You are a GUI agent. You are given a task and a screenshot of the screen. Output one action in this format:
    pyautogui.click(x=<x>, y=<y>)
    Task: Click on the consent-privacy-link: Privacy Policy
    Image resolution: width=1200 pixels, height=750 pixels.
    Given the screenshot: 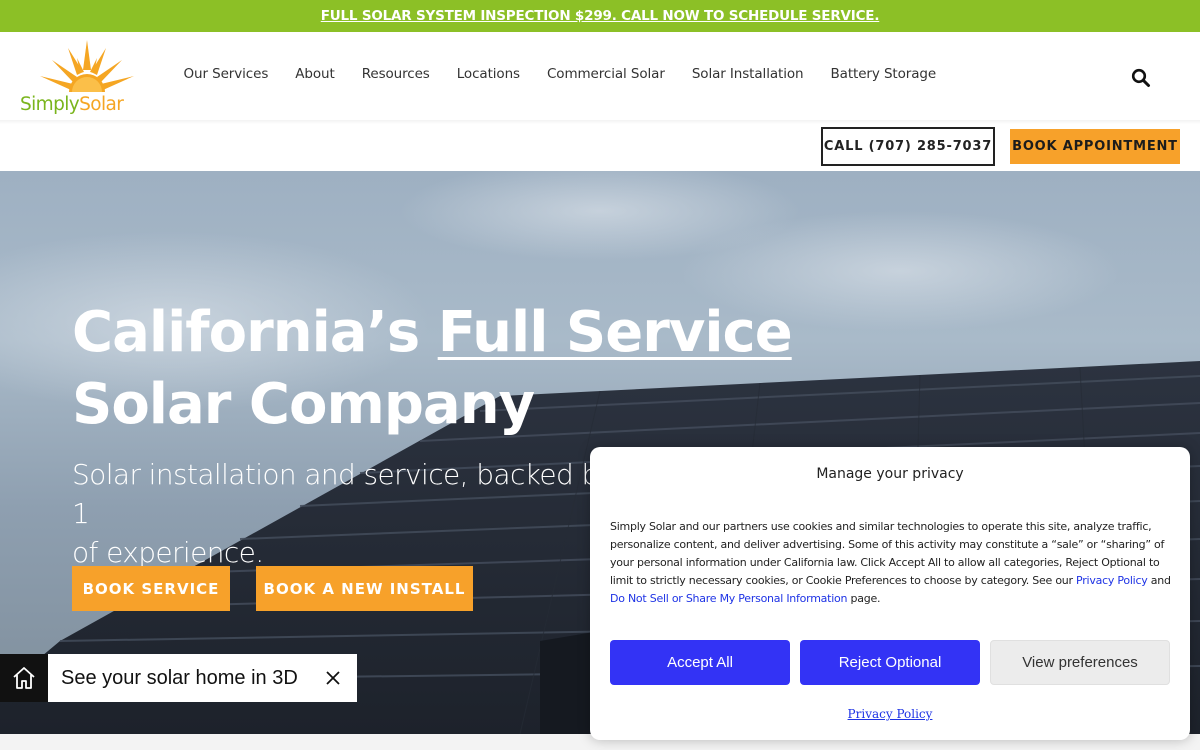 What is the action you would take?
    pyautogui.click(x=1112, y=580)
    